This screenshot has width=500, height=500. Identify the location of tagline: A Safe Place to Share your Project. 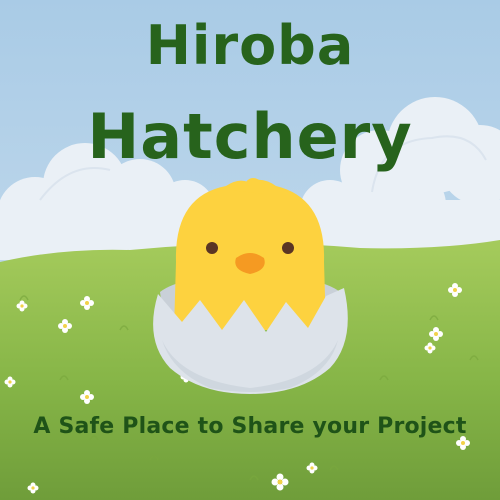
(250, 426).